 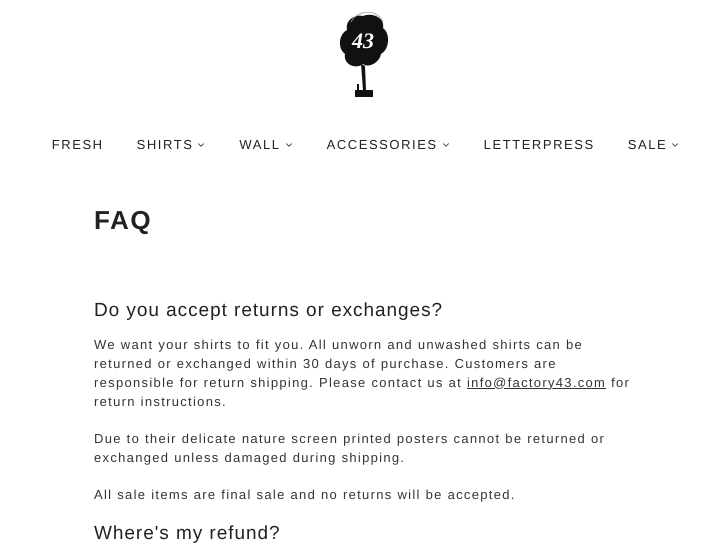 I want to click on email-link: info@factory43.com, so click(x=536, y=382).